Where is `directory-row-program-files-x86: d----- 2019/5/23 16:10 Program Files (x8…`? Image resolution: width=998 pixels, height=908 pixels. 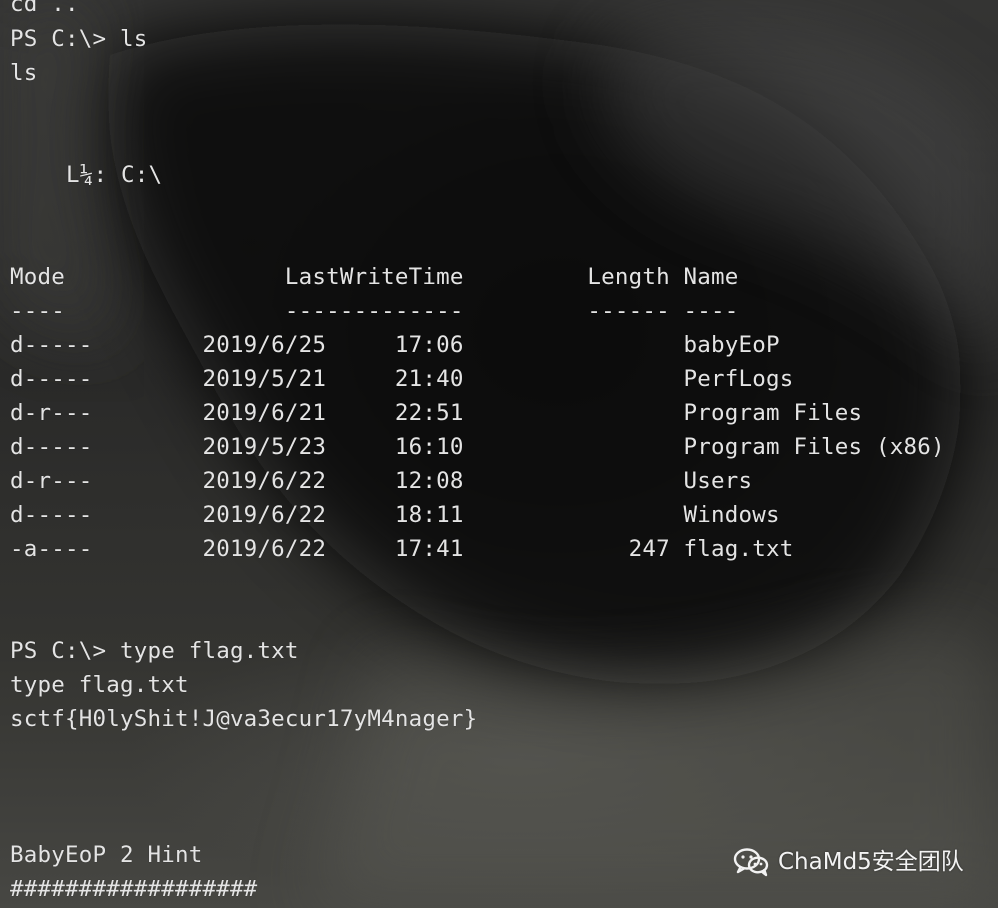 directory-row-program-files-x86: d----- 2019/5/23 16:10 Program Files (x8… is located at coordinates (477, 447).